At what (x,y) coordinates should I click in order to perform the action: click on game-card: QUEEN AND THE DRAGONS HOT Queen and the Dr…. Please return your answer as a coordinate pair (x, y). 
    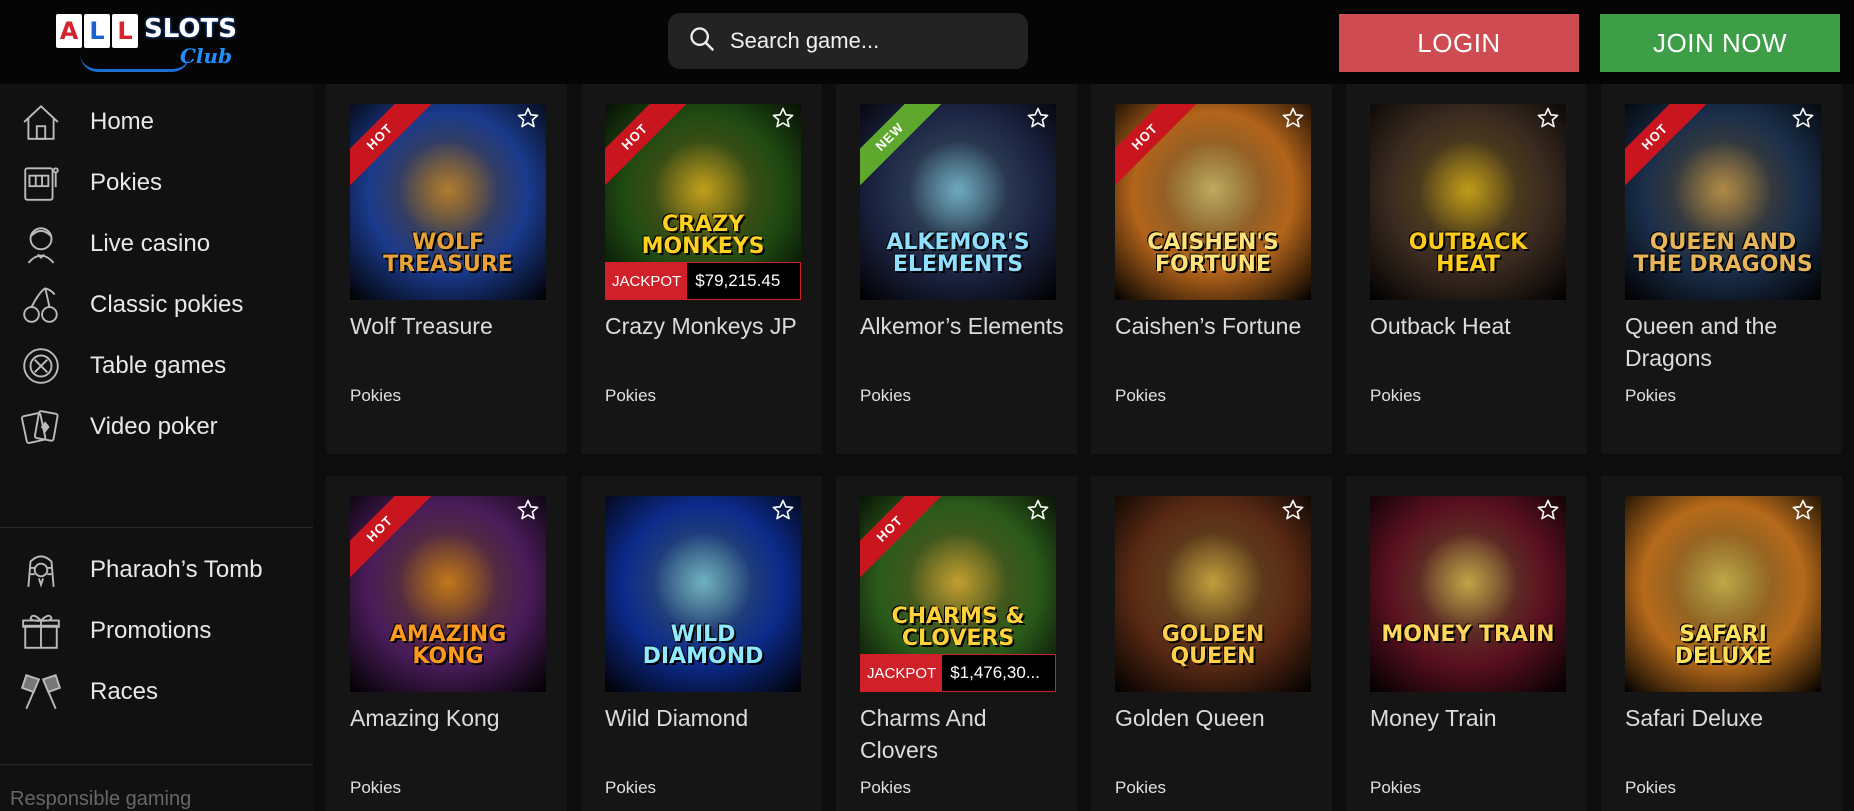
    Looking at the image, I should click on (1721, 269).